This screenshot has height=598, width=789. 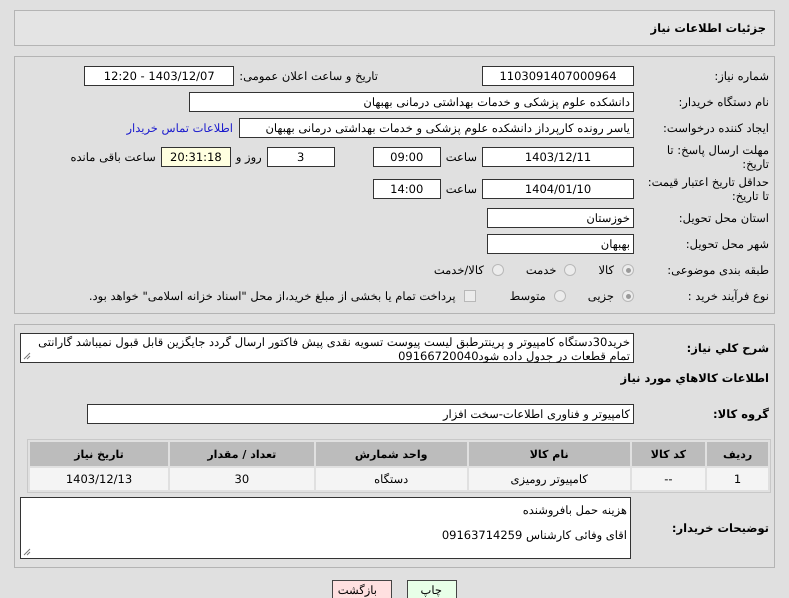 I want to click on section-title: اطلاعات کالاهاي مورد نياز, so click(x=694, y=378).